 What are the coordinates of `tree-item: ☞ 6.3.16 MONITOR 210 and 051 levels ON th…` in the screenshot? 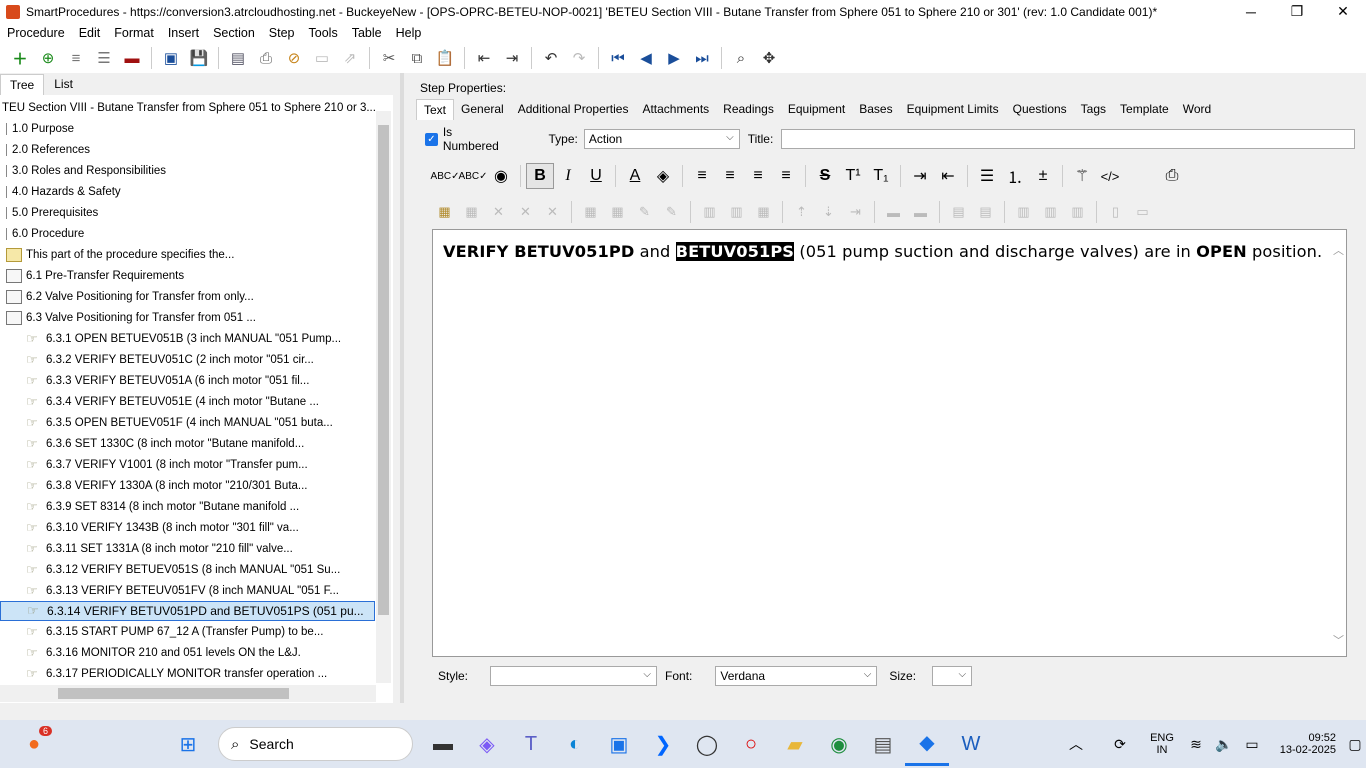 It's located at (187, 652).